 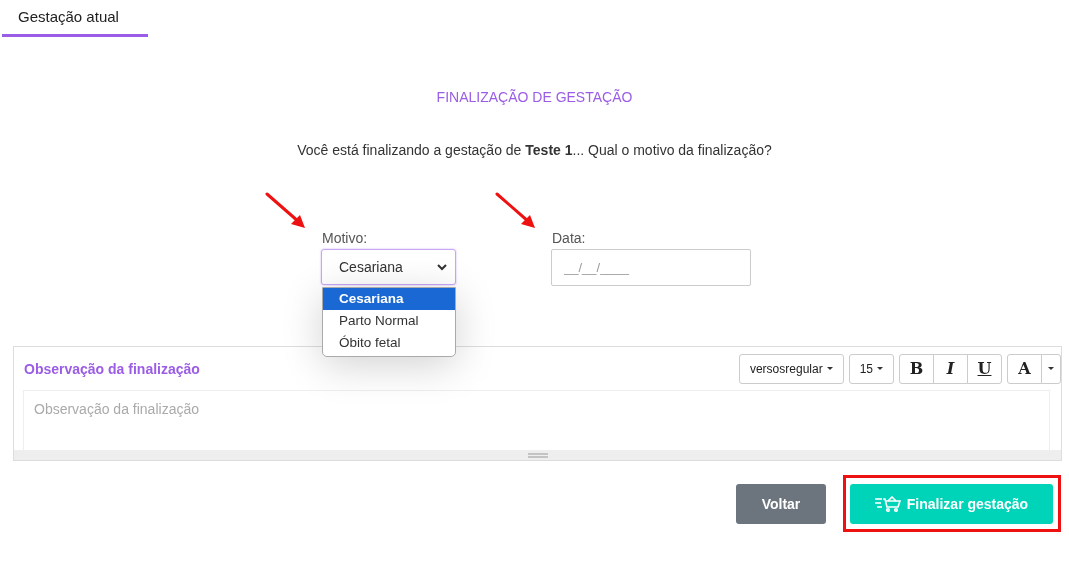 What do you see at coordinates (950, 368) in the screenshot?
I see `italic-button: I` at bounding box center [950, 368].